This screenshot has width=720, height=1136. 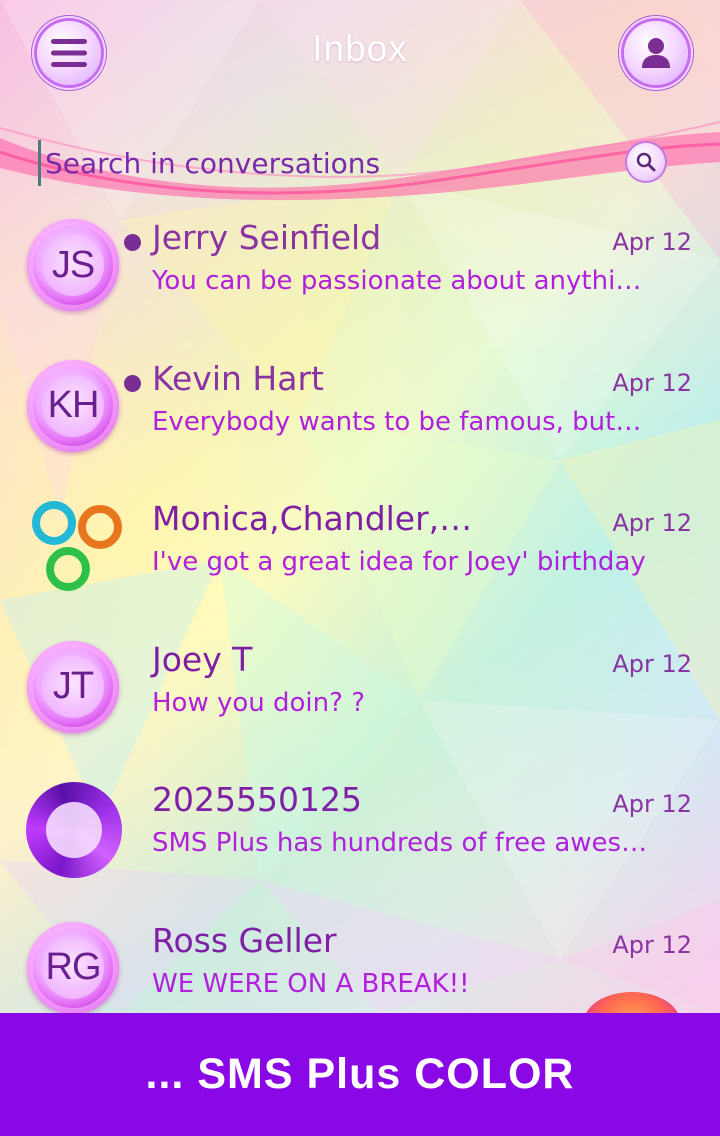 I want to click on contact-name: 2025550125, so click(x=257, y=799).